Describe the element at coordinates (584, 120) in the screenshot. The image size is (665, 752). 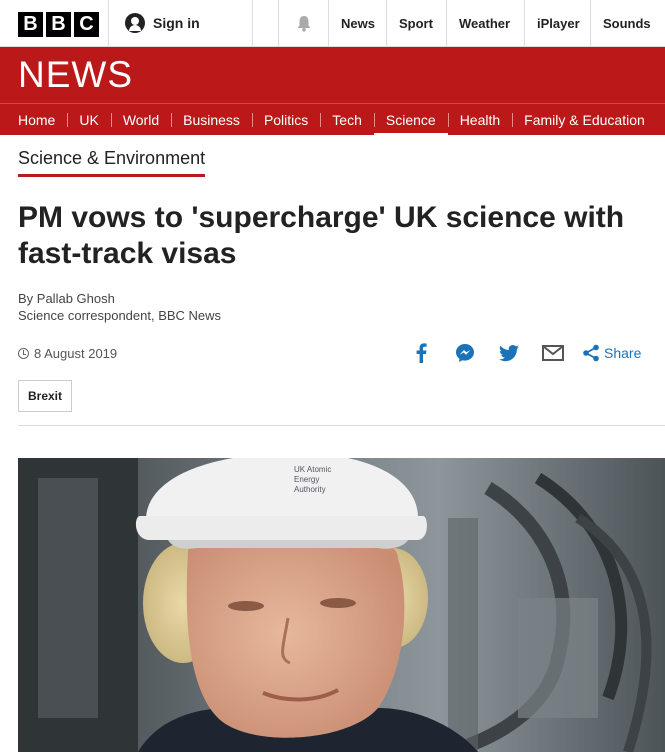
I see `section-nav-family-education: Family & Education` at that location.